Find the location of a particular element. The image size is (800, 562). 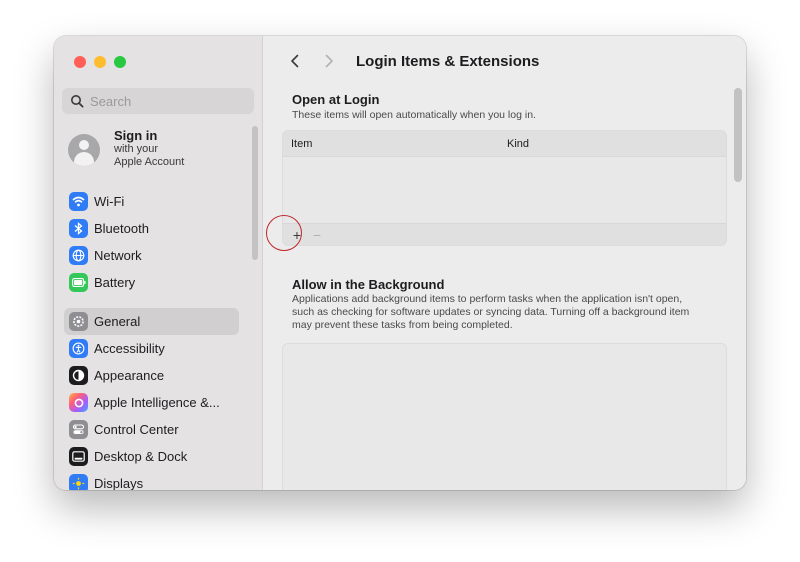

battery-icon is located at coordinates (78, 282).